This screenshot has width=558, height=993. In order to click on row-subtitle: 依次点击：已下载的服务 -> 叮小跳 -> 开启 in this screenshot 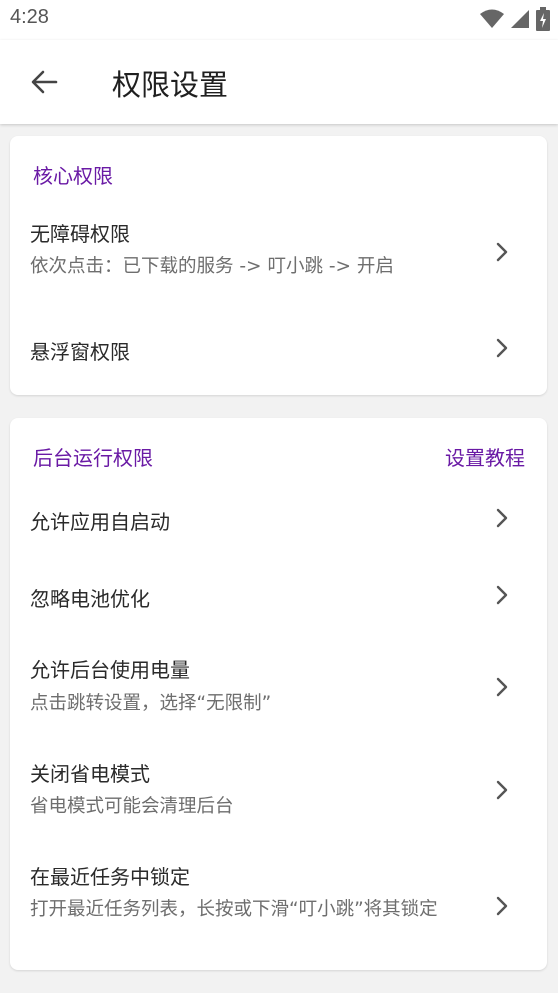, I will do `click(212, 266)`.